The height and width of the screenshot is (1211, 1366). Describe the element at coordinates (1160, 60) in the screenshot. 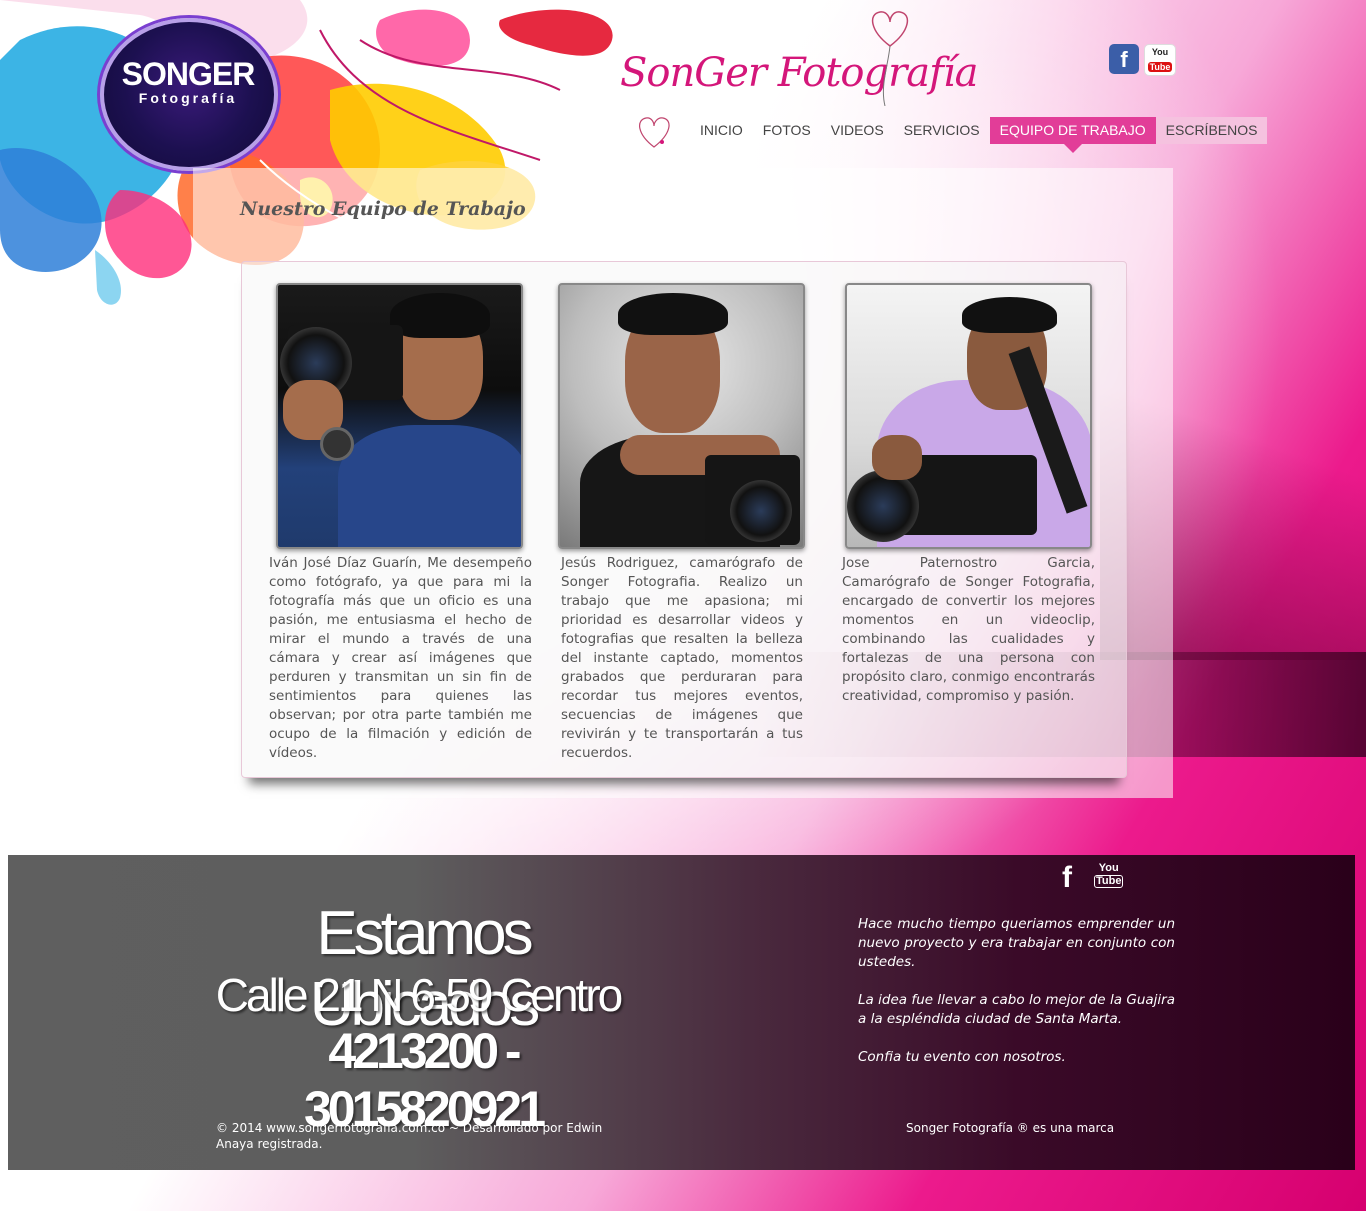

I see `youtube-icon: You Tube` at that location.